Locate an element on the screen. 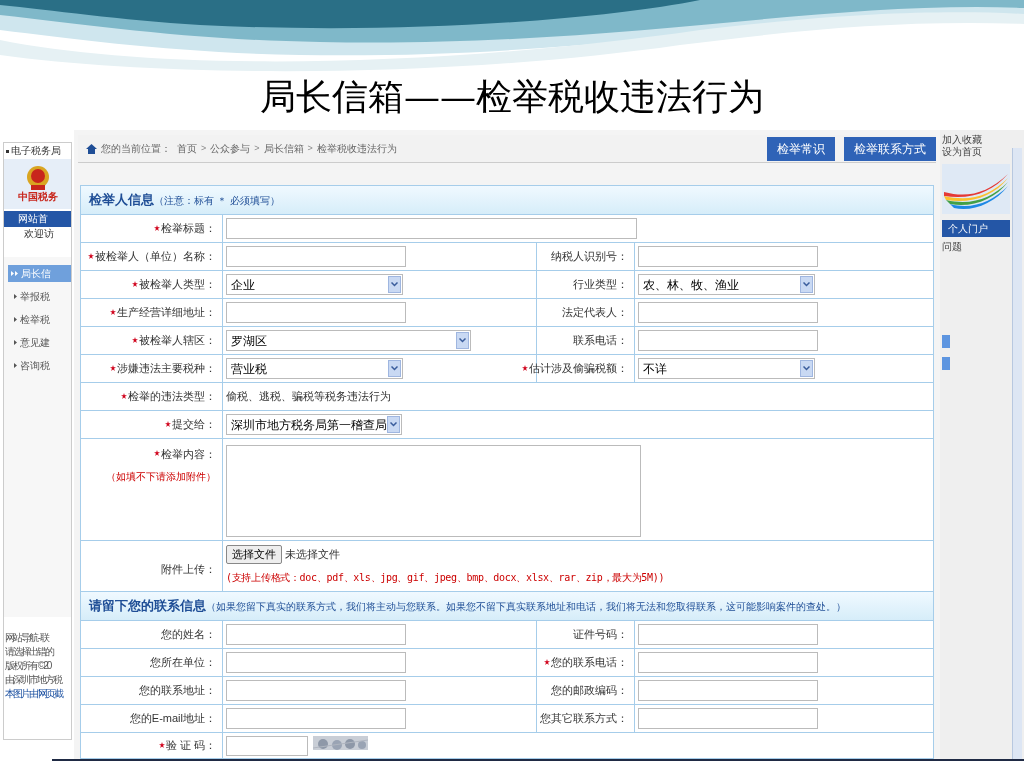 The width and height of the screenshot is (1024, 768). field-label: 生产经营详细地址： is located at coordinates (166, 313).